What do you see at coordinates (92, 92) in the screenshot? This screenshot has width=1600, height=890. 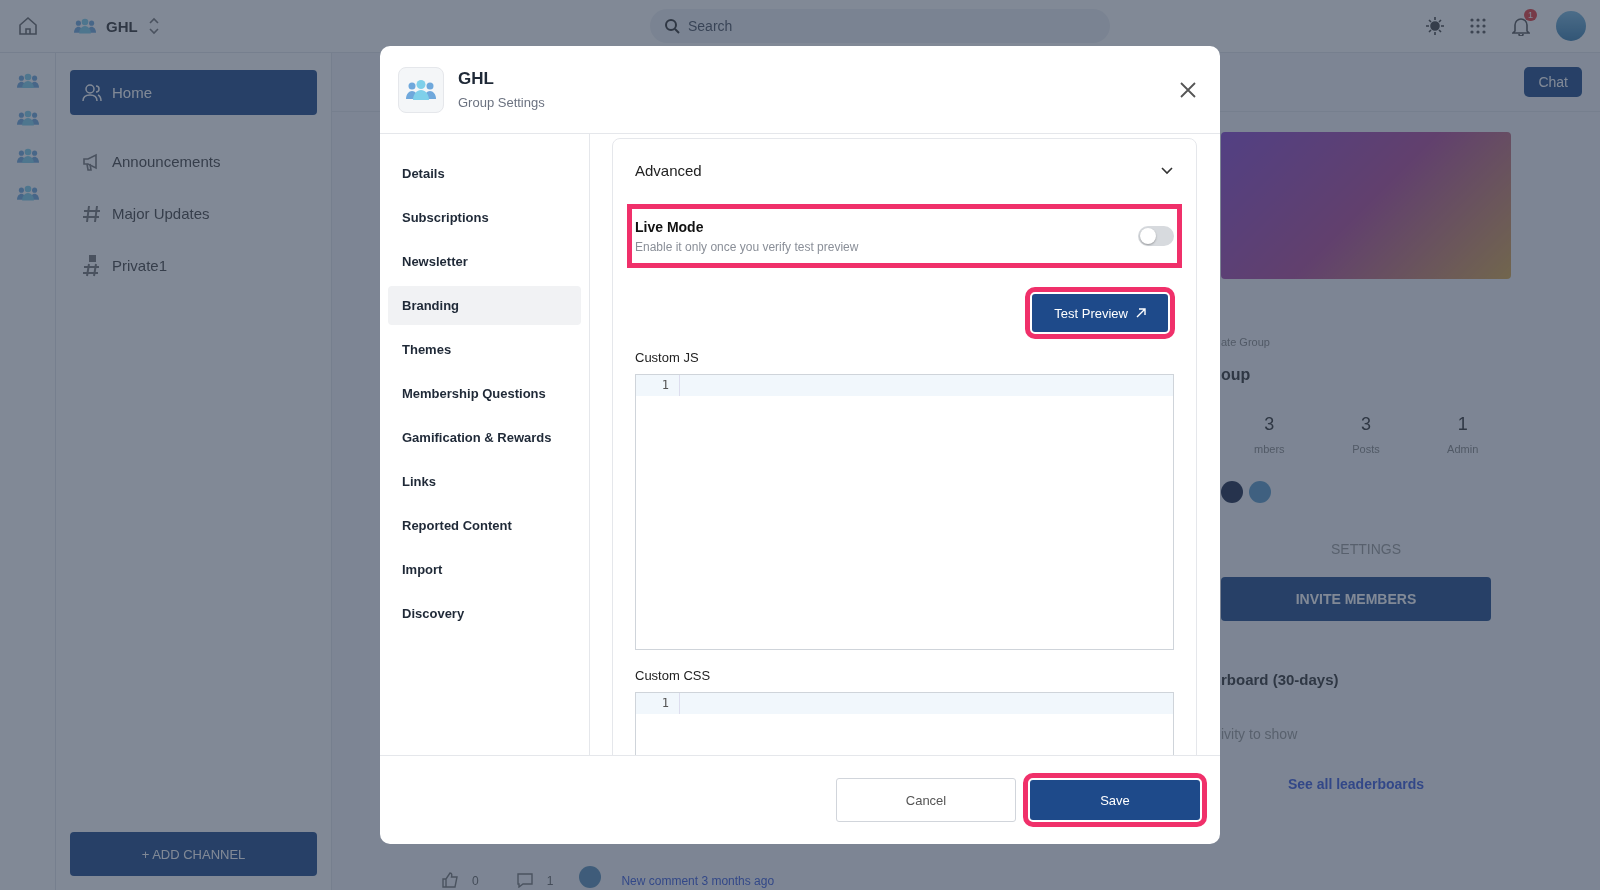 I see `person-icon` at bounding box center [92, 92].